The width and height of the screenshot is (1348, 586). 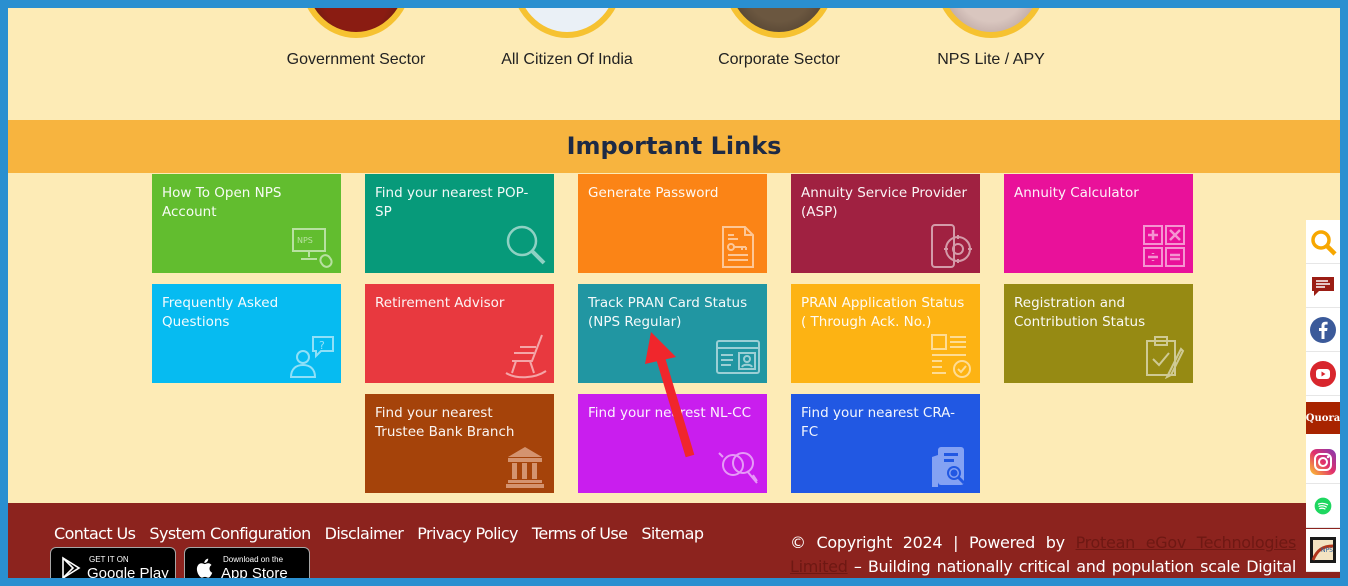 What do you see at coordinates (884, 202) in the screenshot?
I see `tile-label: Annuity Service Provider (ASP)` at bounding box center [884, 202].